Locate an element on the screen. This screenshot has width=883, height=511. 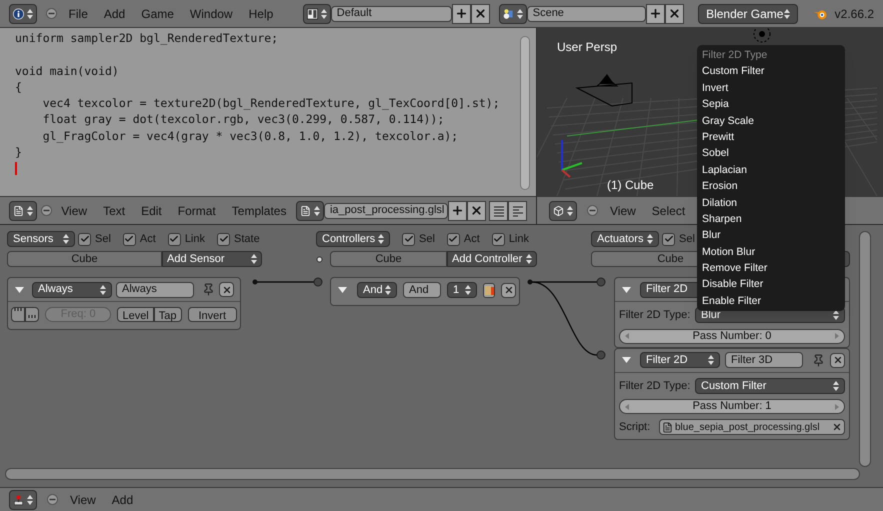
code-line: } is located at coordinates (19, 152).